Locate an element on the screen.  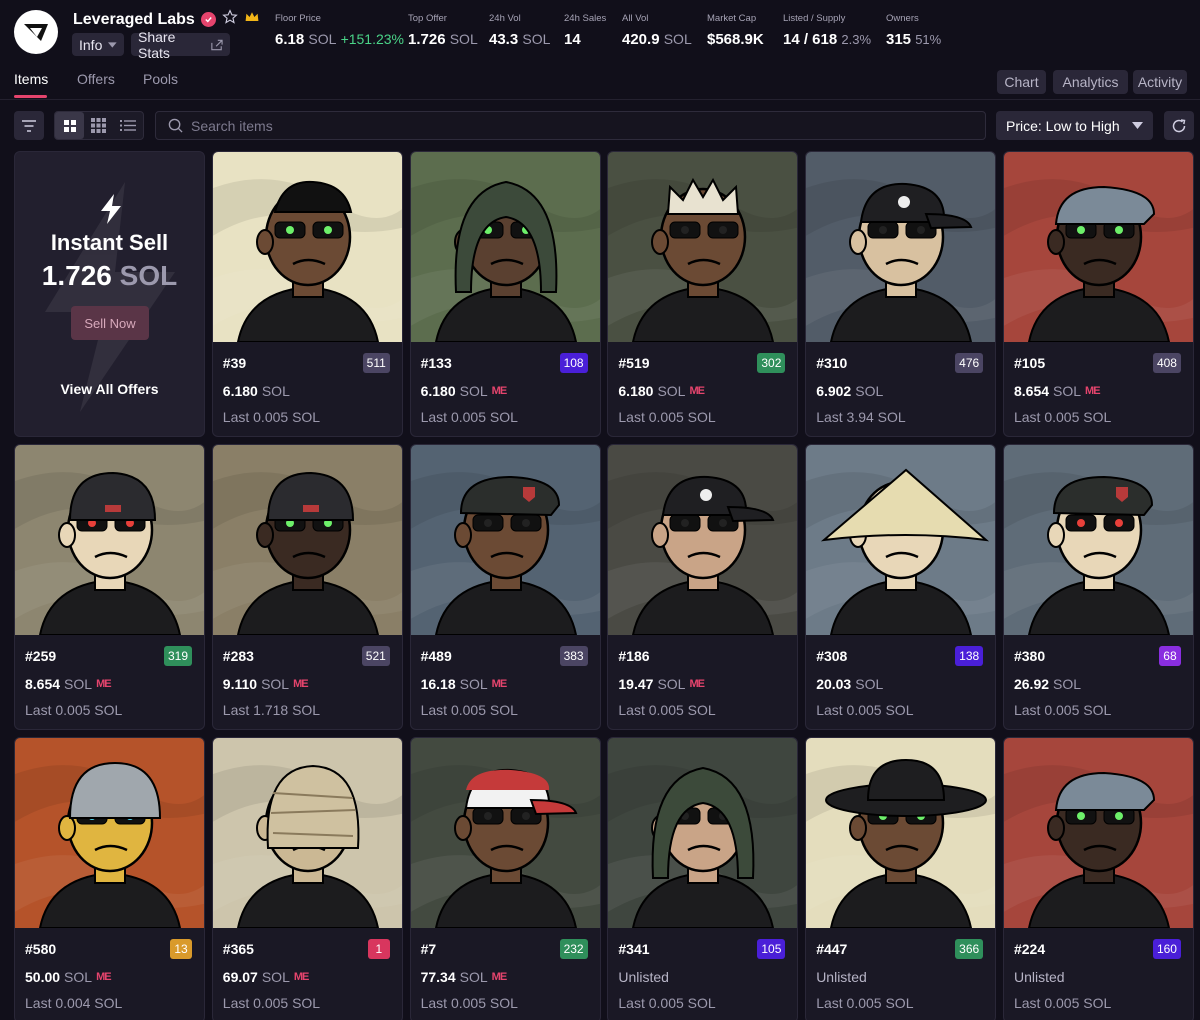
stat-value: 1.726 SOL is located at coordinates (443, 39).